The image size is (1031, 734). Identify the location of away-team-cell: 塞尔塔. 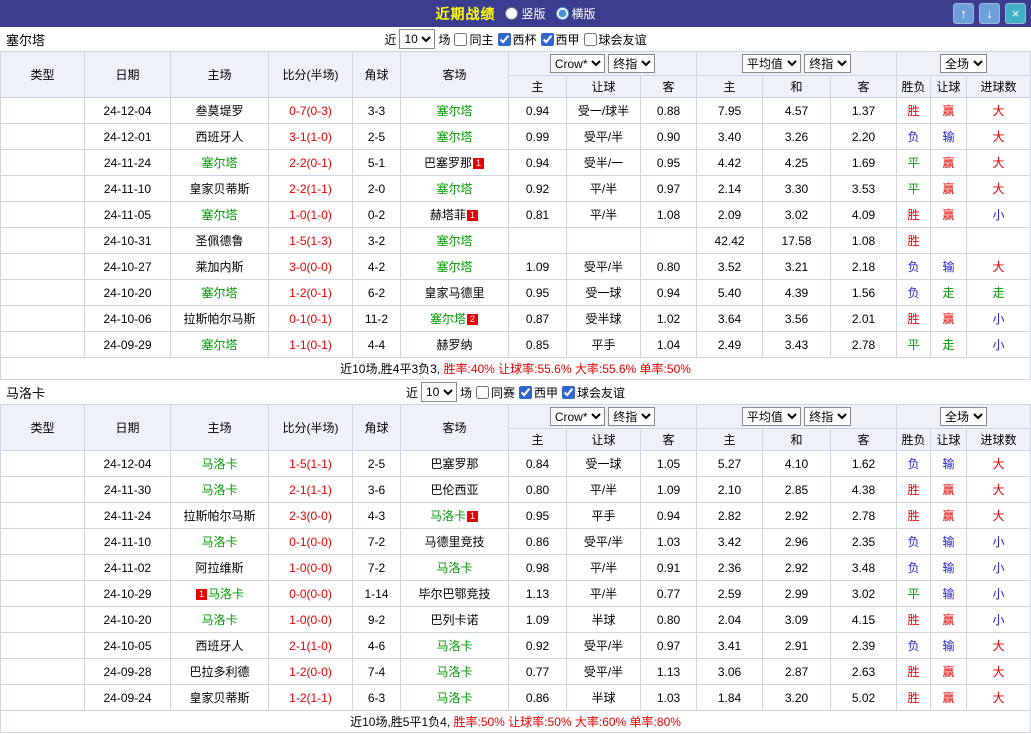
(454, 188).